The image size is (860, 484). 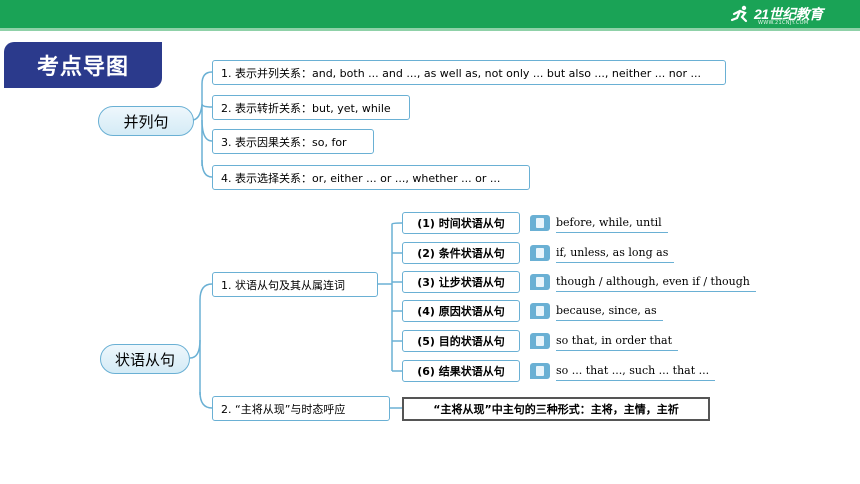 What do you see at coordinates (609, 311) in the screenshot?
I see `conj-reason: because, since, as` at bounding box center [609, 311].